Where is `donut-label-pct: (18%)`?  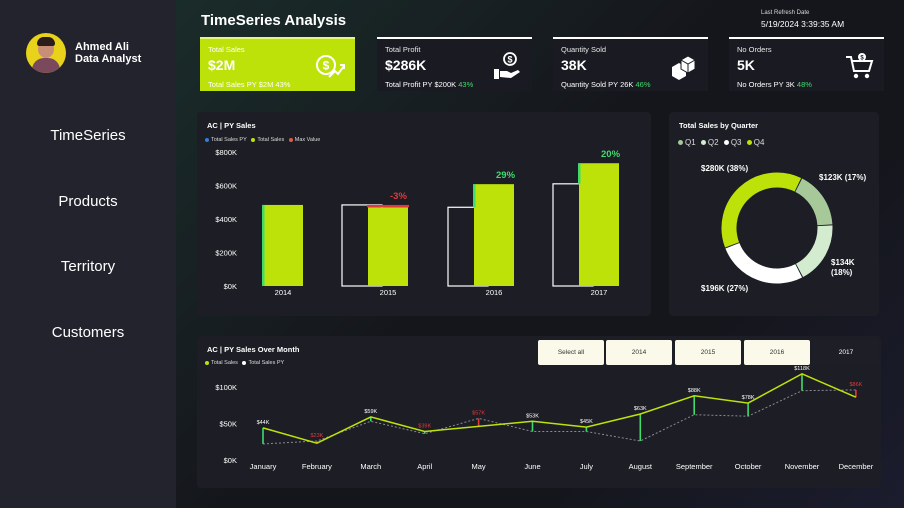 donut-label-pct: (18%) is located at coordinates (842, 272).